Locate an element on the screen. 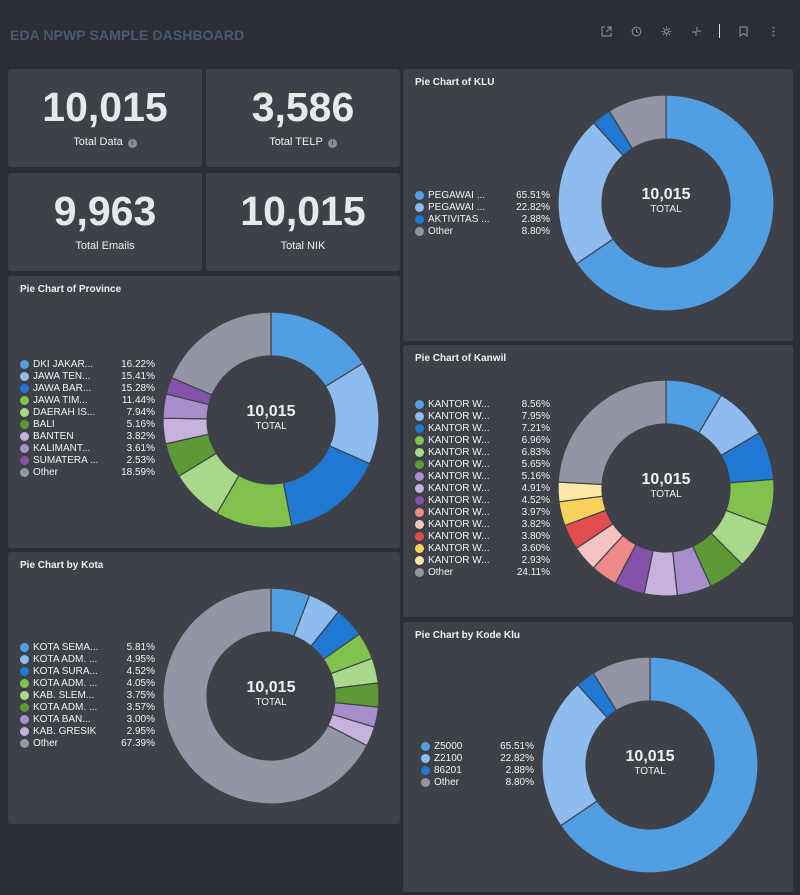 This screenshot has height=895, width=800. legend-item: KOTA BAN... 3.00% is located at coordinates (87, 719).